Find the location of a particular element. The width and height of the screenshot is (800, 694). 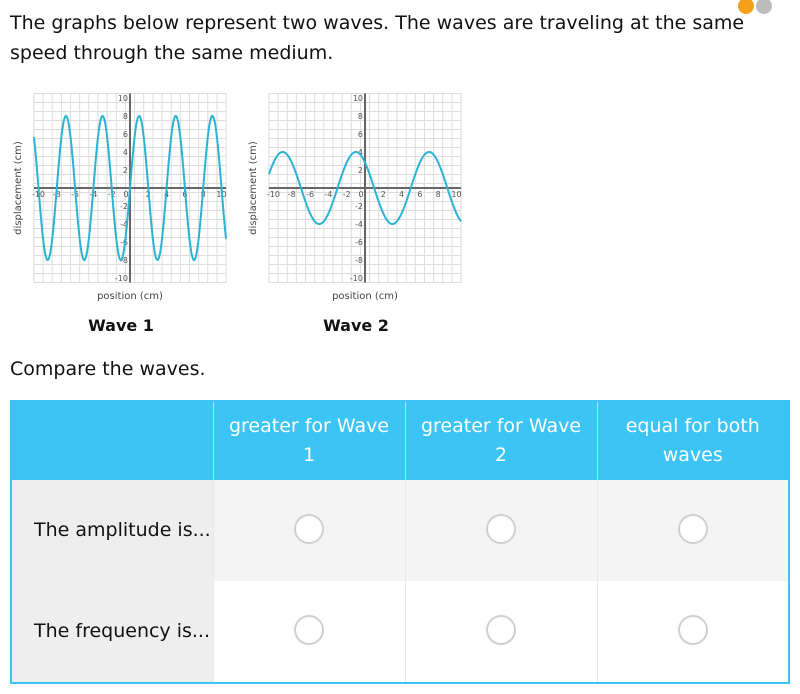

x-tick-label: 4 is located at coordinates (401, 194).